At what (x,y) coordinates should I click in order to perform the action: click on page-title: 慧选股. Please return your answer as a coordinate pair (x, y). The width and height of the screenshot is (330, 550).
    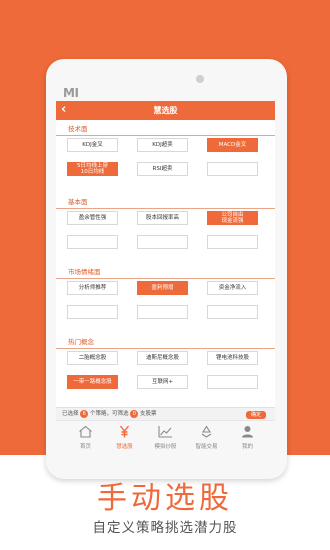
    Looking at the image, I should click on (165, 110).